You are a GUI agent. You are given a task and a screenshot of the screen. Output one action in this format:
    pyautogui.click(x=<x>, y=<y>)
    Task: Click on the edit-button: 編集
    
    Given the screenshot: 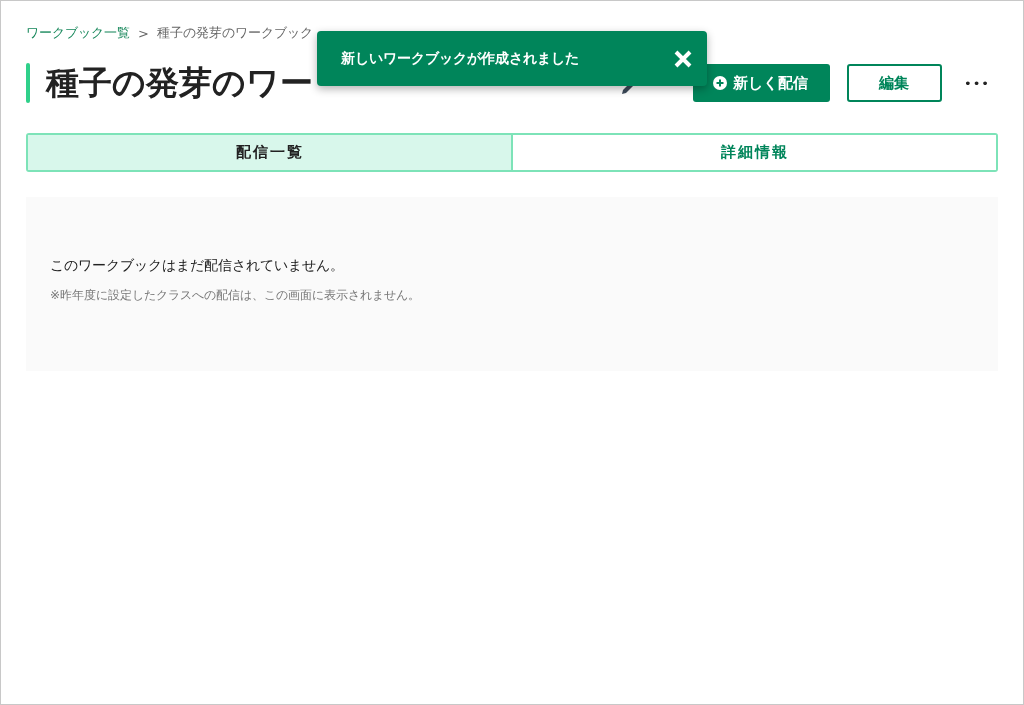 What is the action you would take?
    pyautogui.click(x=894, y=83)
    